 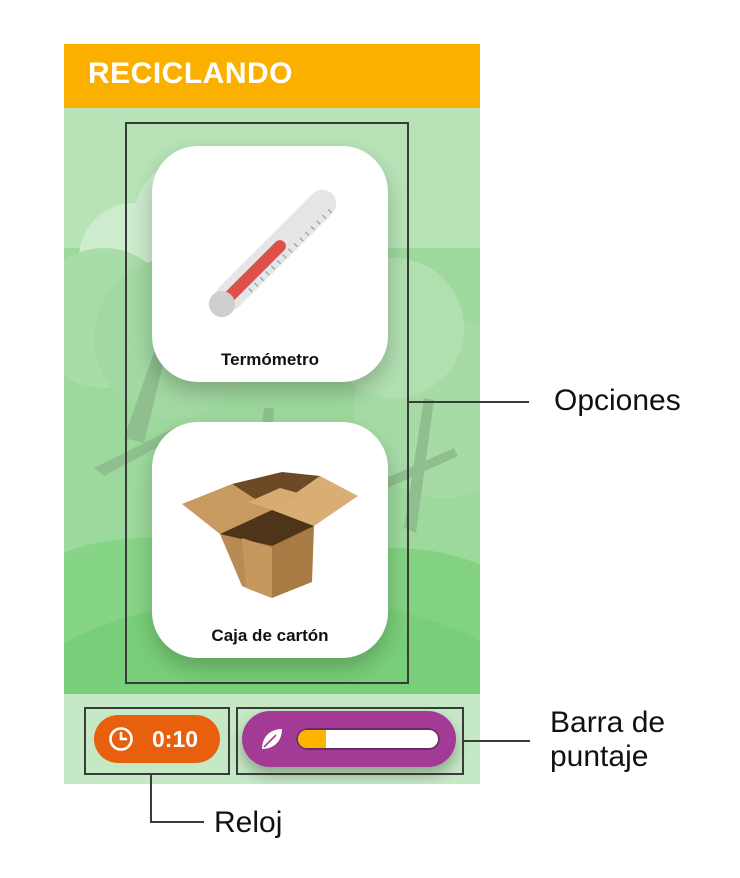 I want to click on timer-callout-line-vertical, so click(x=151, y=799).